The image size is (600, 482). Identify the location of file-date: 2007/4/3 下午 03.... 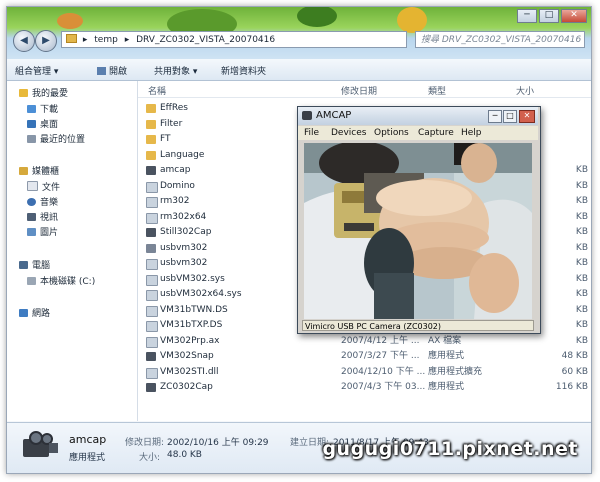
(383, 387).